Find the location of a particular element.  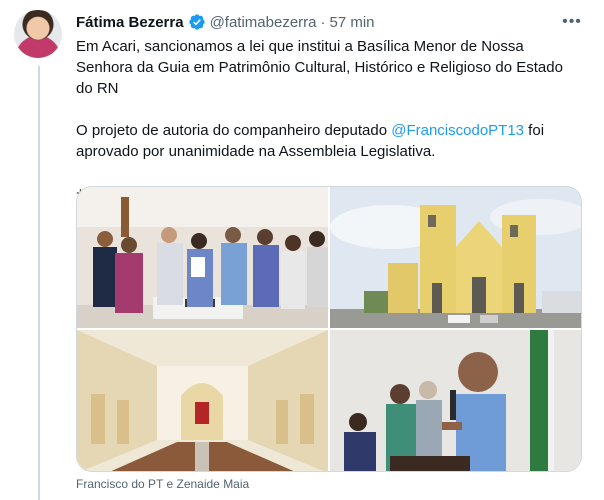

tweet-header: Fátima Bezerra @fatimabezerra · 57 min is located at coordinates (225, 22).